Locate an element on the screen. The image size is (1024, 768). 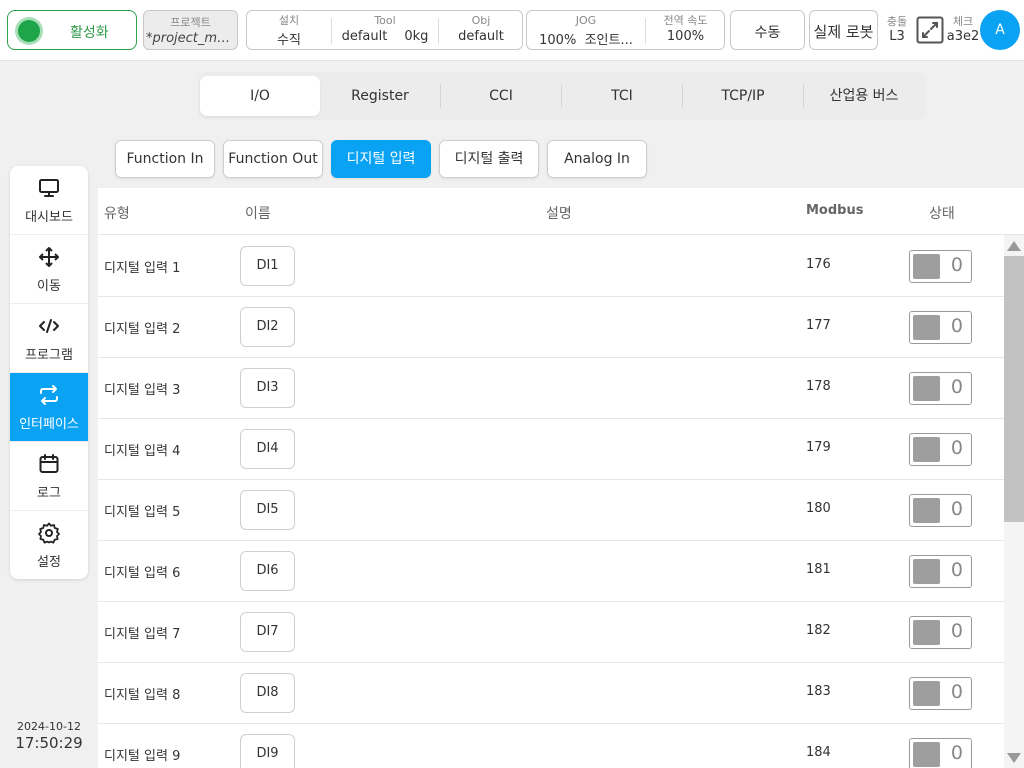
col-type: 유형 is located at coordinates (117, 214).